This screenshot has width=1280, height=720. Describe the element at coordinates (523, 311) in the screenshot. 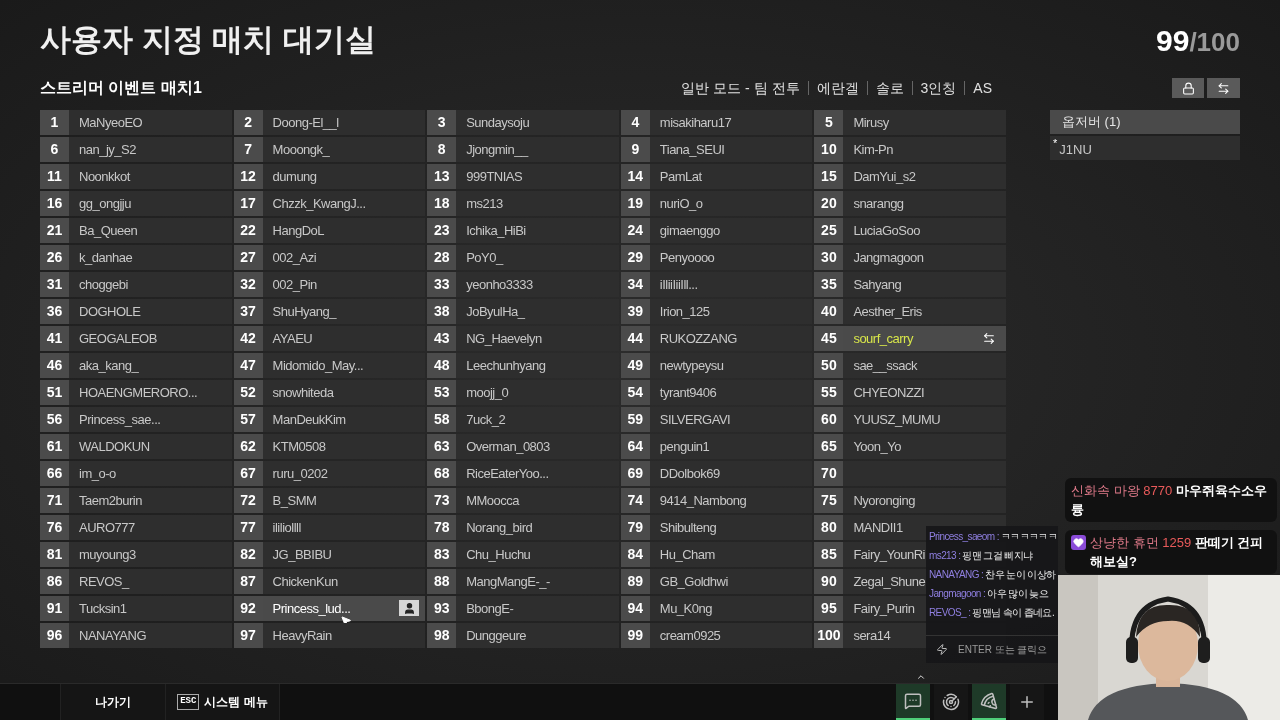

I see `player-slot: 38 JoByulHa_` at that location.